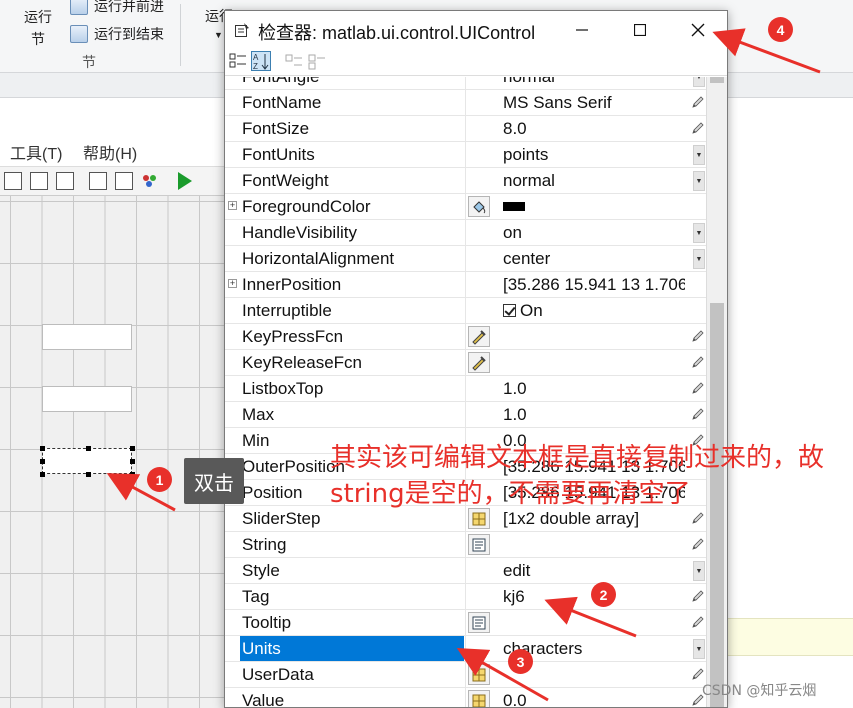  What do you see at coordinates (465, 285) in the screenshot?
I see `property-row-innerposition: + InnerPosition [35.286 15.941 13 1.706]` at bounding box center [465, 285].